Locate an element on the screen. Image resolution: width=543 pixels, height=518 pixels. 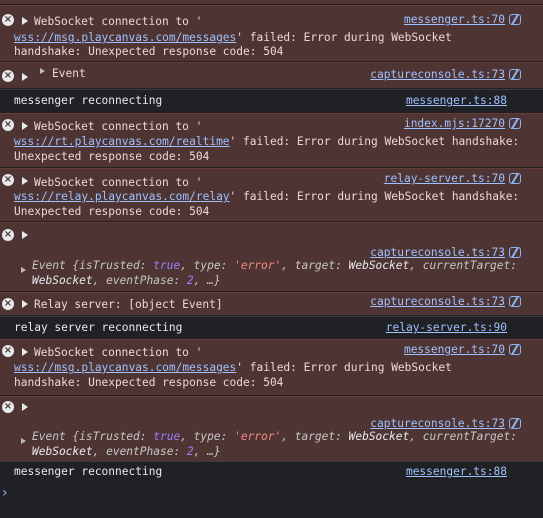
previous-entry-edge is located at coordinates (271, 2).